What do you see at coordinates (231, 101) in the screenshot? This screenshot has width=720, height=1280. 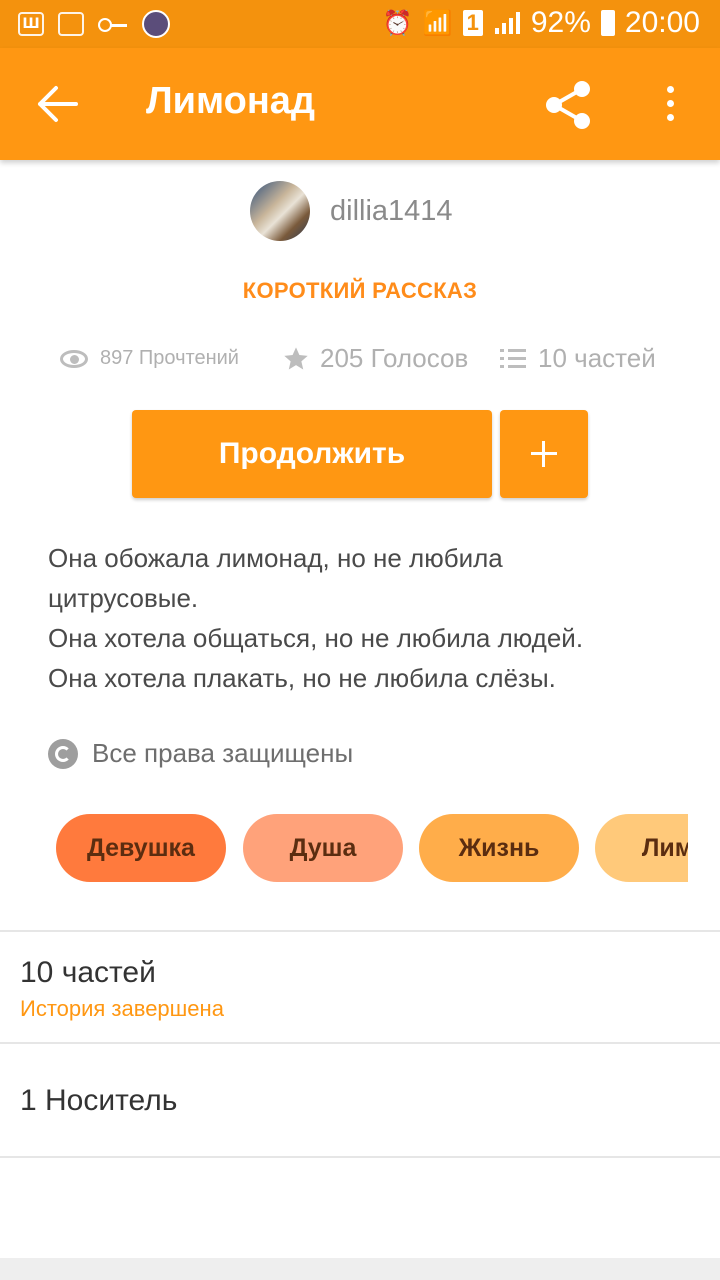 I see `page-title: Лимонад` at bounding box center [231, 101].